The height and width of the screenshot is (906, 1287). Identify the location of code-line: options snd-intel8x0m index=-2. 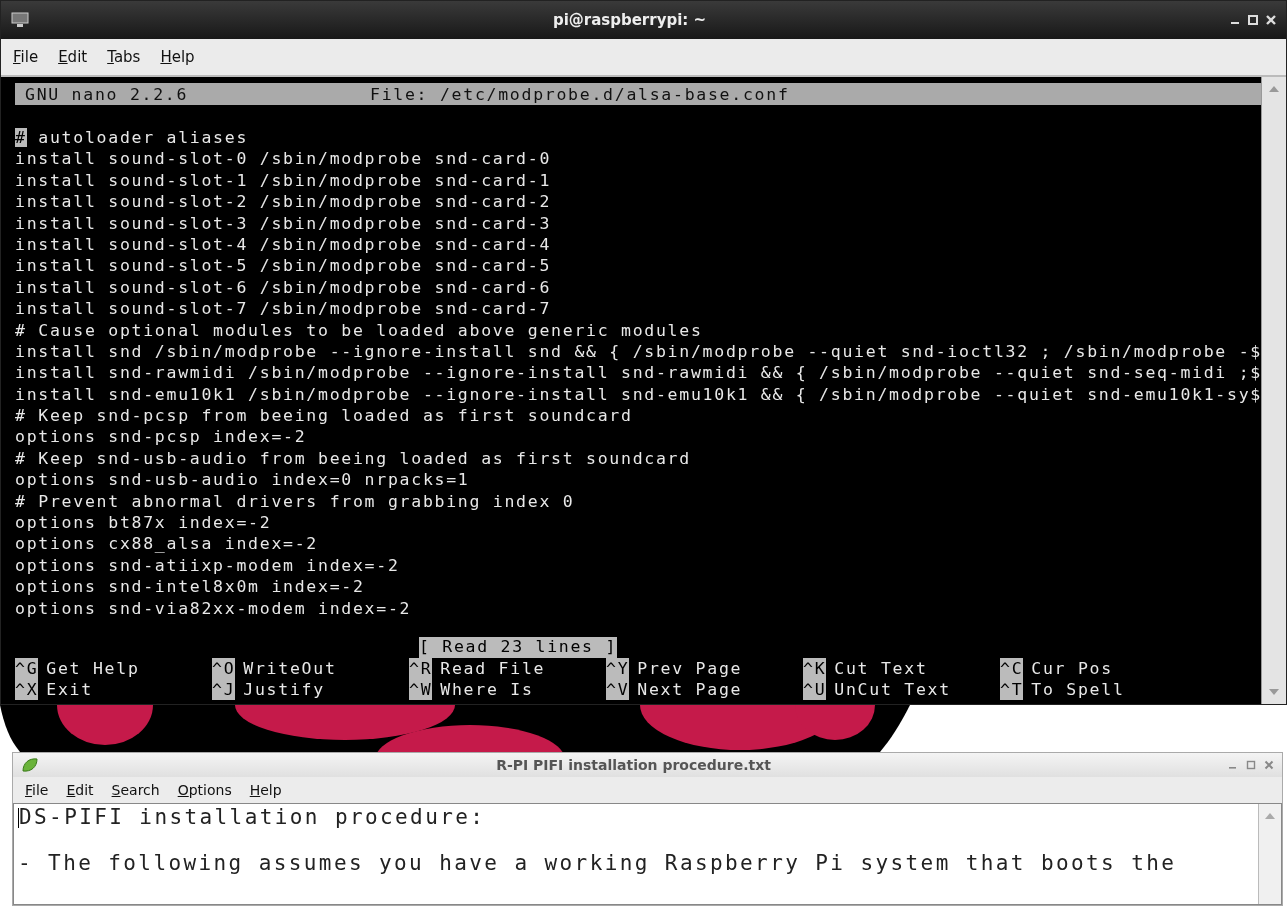
(190, 587).